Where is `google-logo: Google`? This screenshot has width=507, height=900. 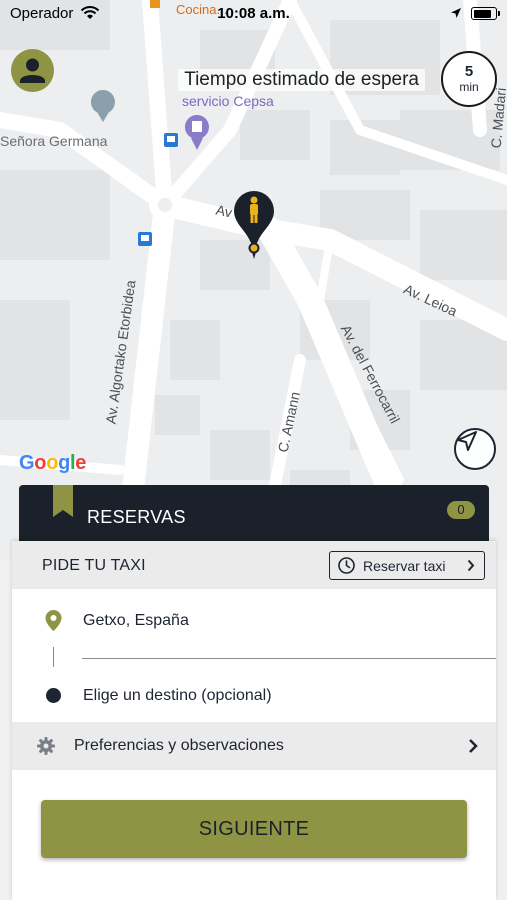
google-logo: Google is located at coordinates (53, 463).